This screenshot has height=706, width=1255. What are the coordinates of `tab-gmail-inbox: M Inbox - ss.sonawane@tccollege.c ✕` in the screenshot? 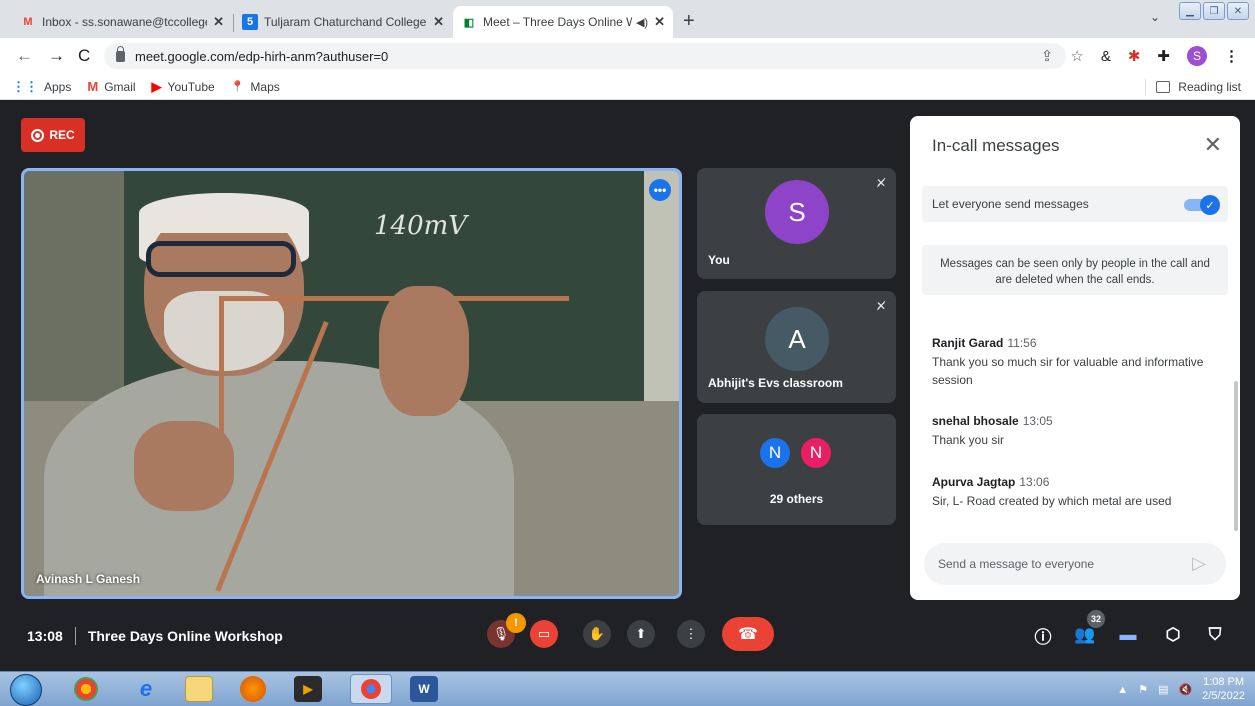 It's located at (122, 22).